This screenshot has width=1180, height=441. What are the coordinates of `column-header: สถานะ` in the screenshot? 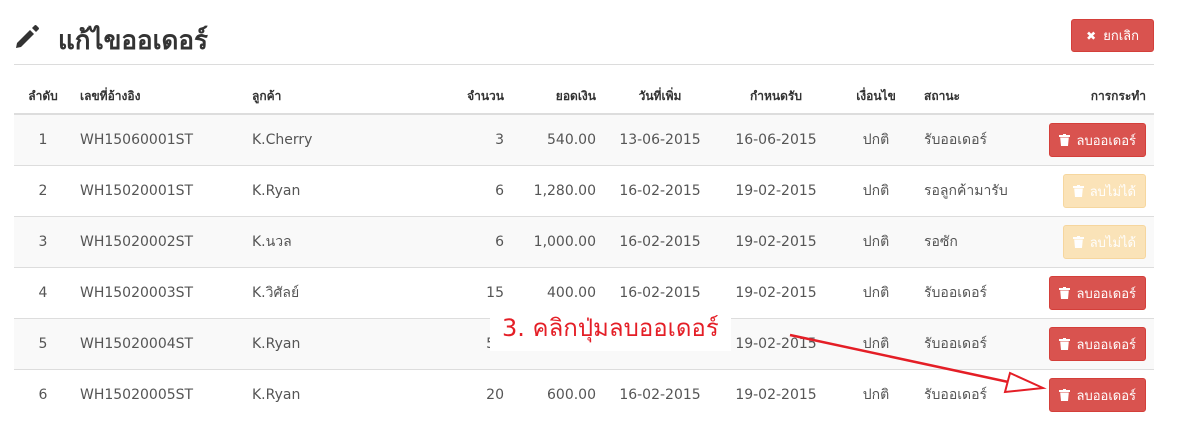 It's located at (974, 97).